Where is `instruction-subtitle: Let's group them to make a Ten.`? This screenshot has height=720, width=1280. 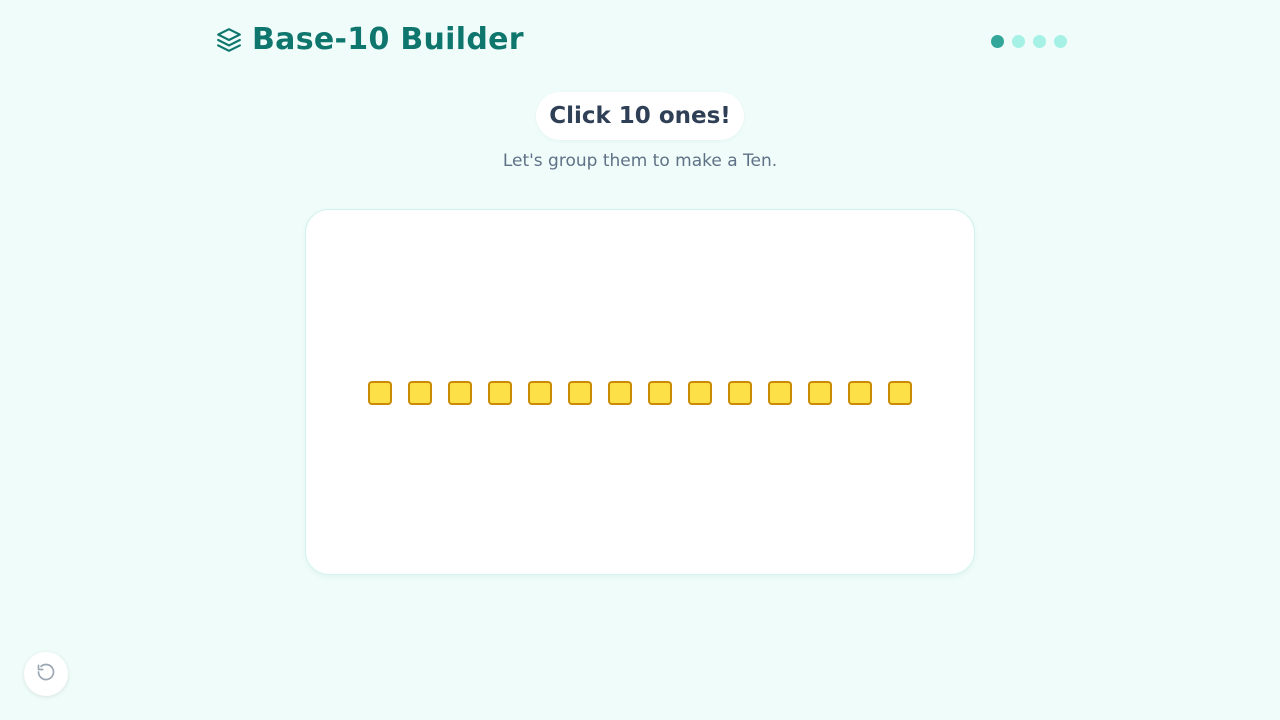
instruction-subtitle: Let's group them to make a Ten. is located at coordinates (640, 161).